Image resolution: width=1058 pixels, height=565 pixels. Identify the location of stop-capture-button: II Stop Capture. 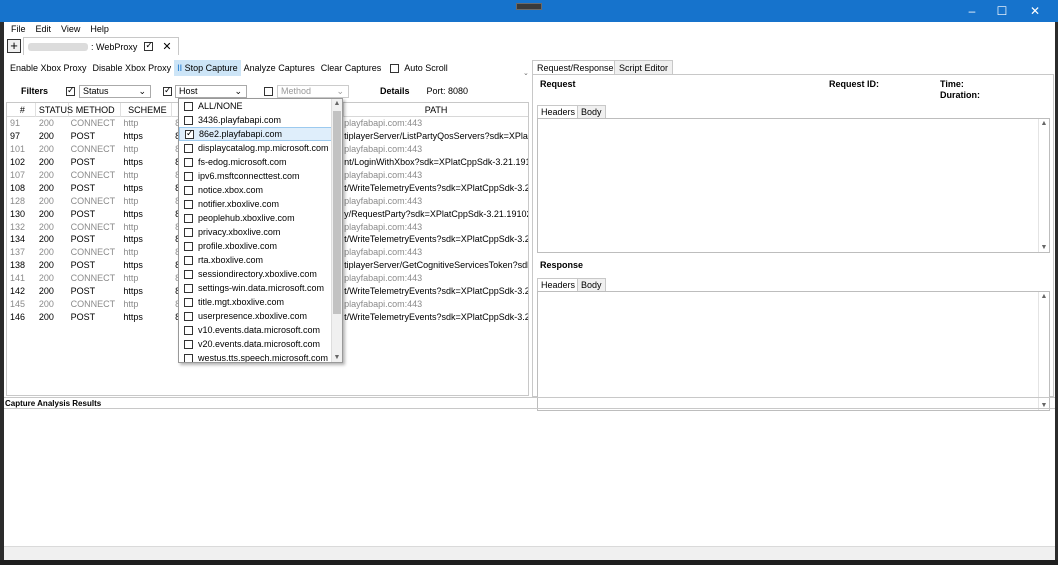
(207, 68).